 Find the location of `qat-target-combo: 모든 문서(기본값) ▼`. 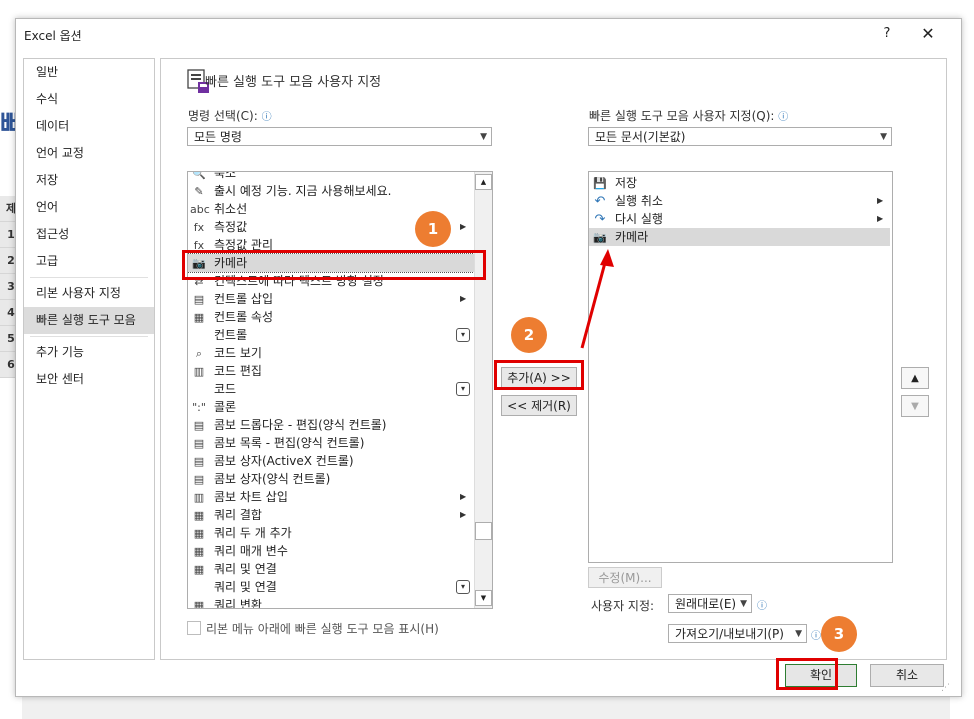

qat-target-combo: 모든 문서(기본값) ▼ is located at coordinates (740, 136).